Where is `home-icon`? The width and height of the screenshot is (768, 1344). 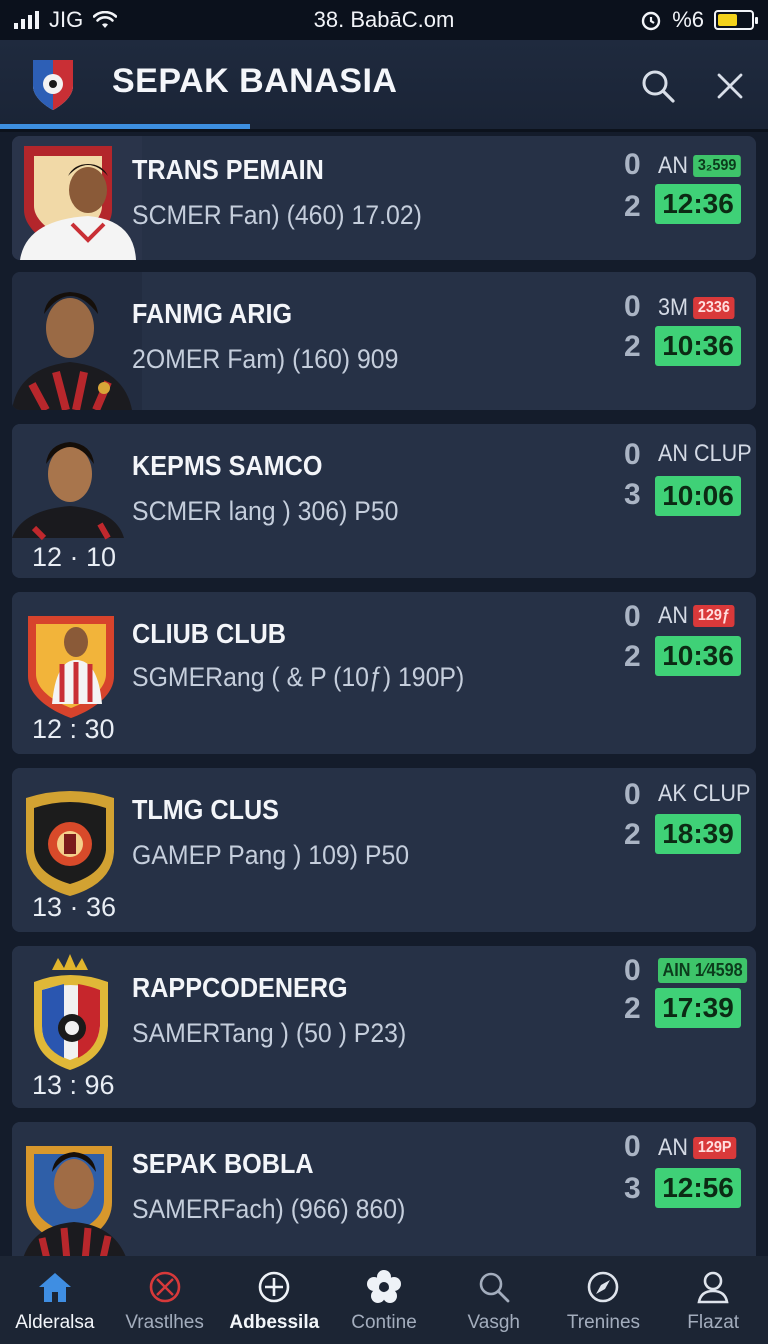 home-icon is located at coordinates (55, 1287).